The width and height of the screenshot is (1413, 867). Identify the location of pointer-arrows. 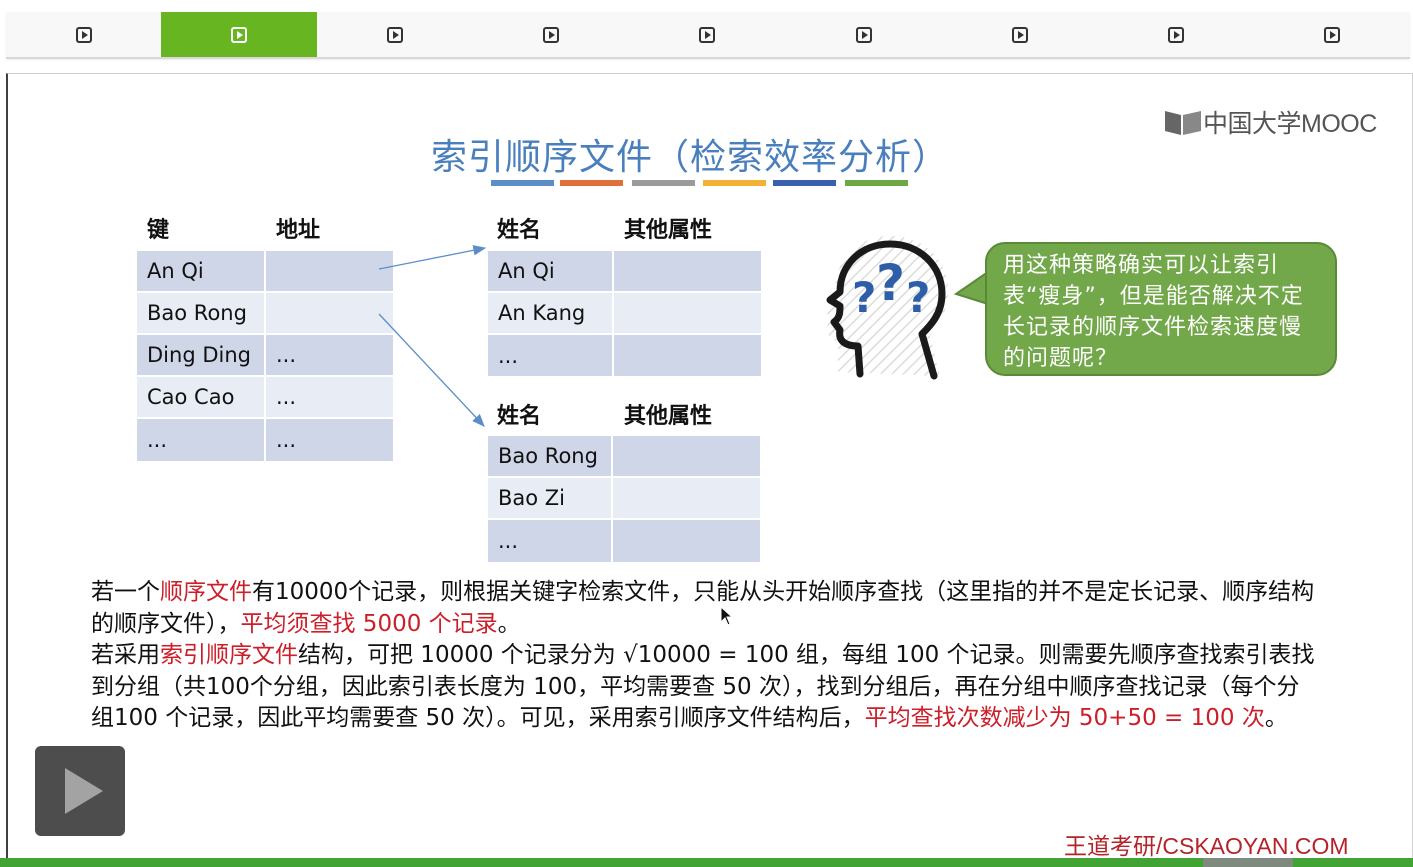
(432, 336).